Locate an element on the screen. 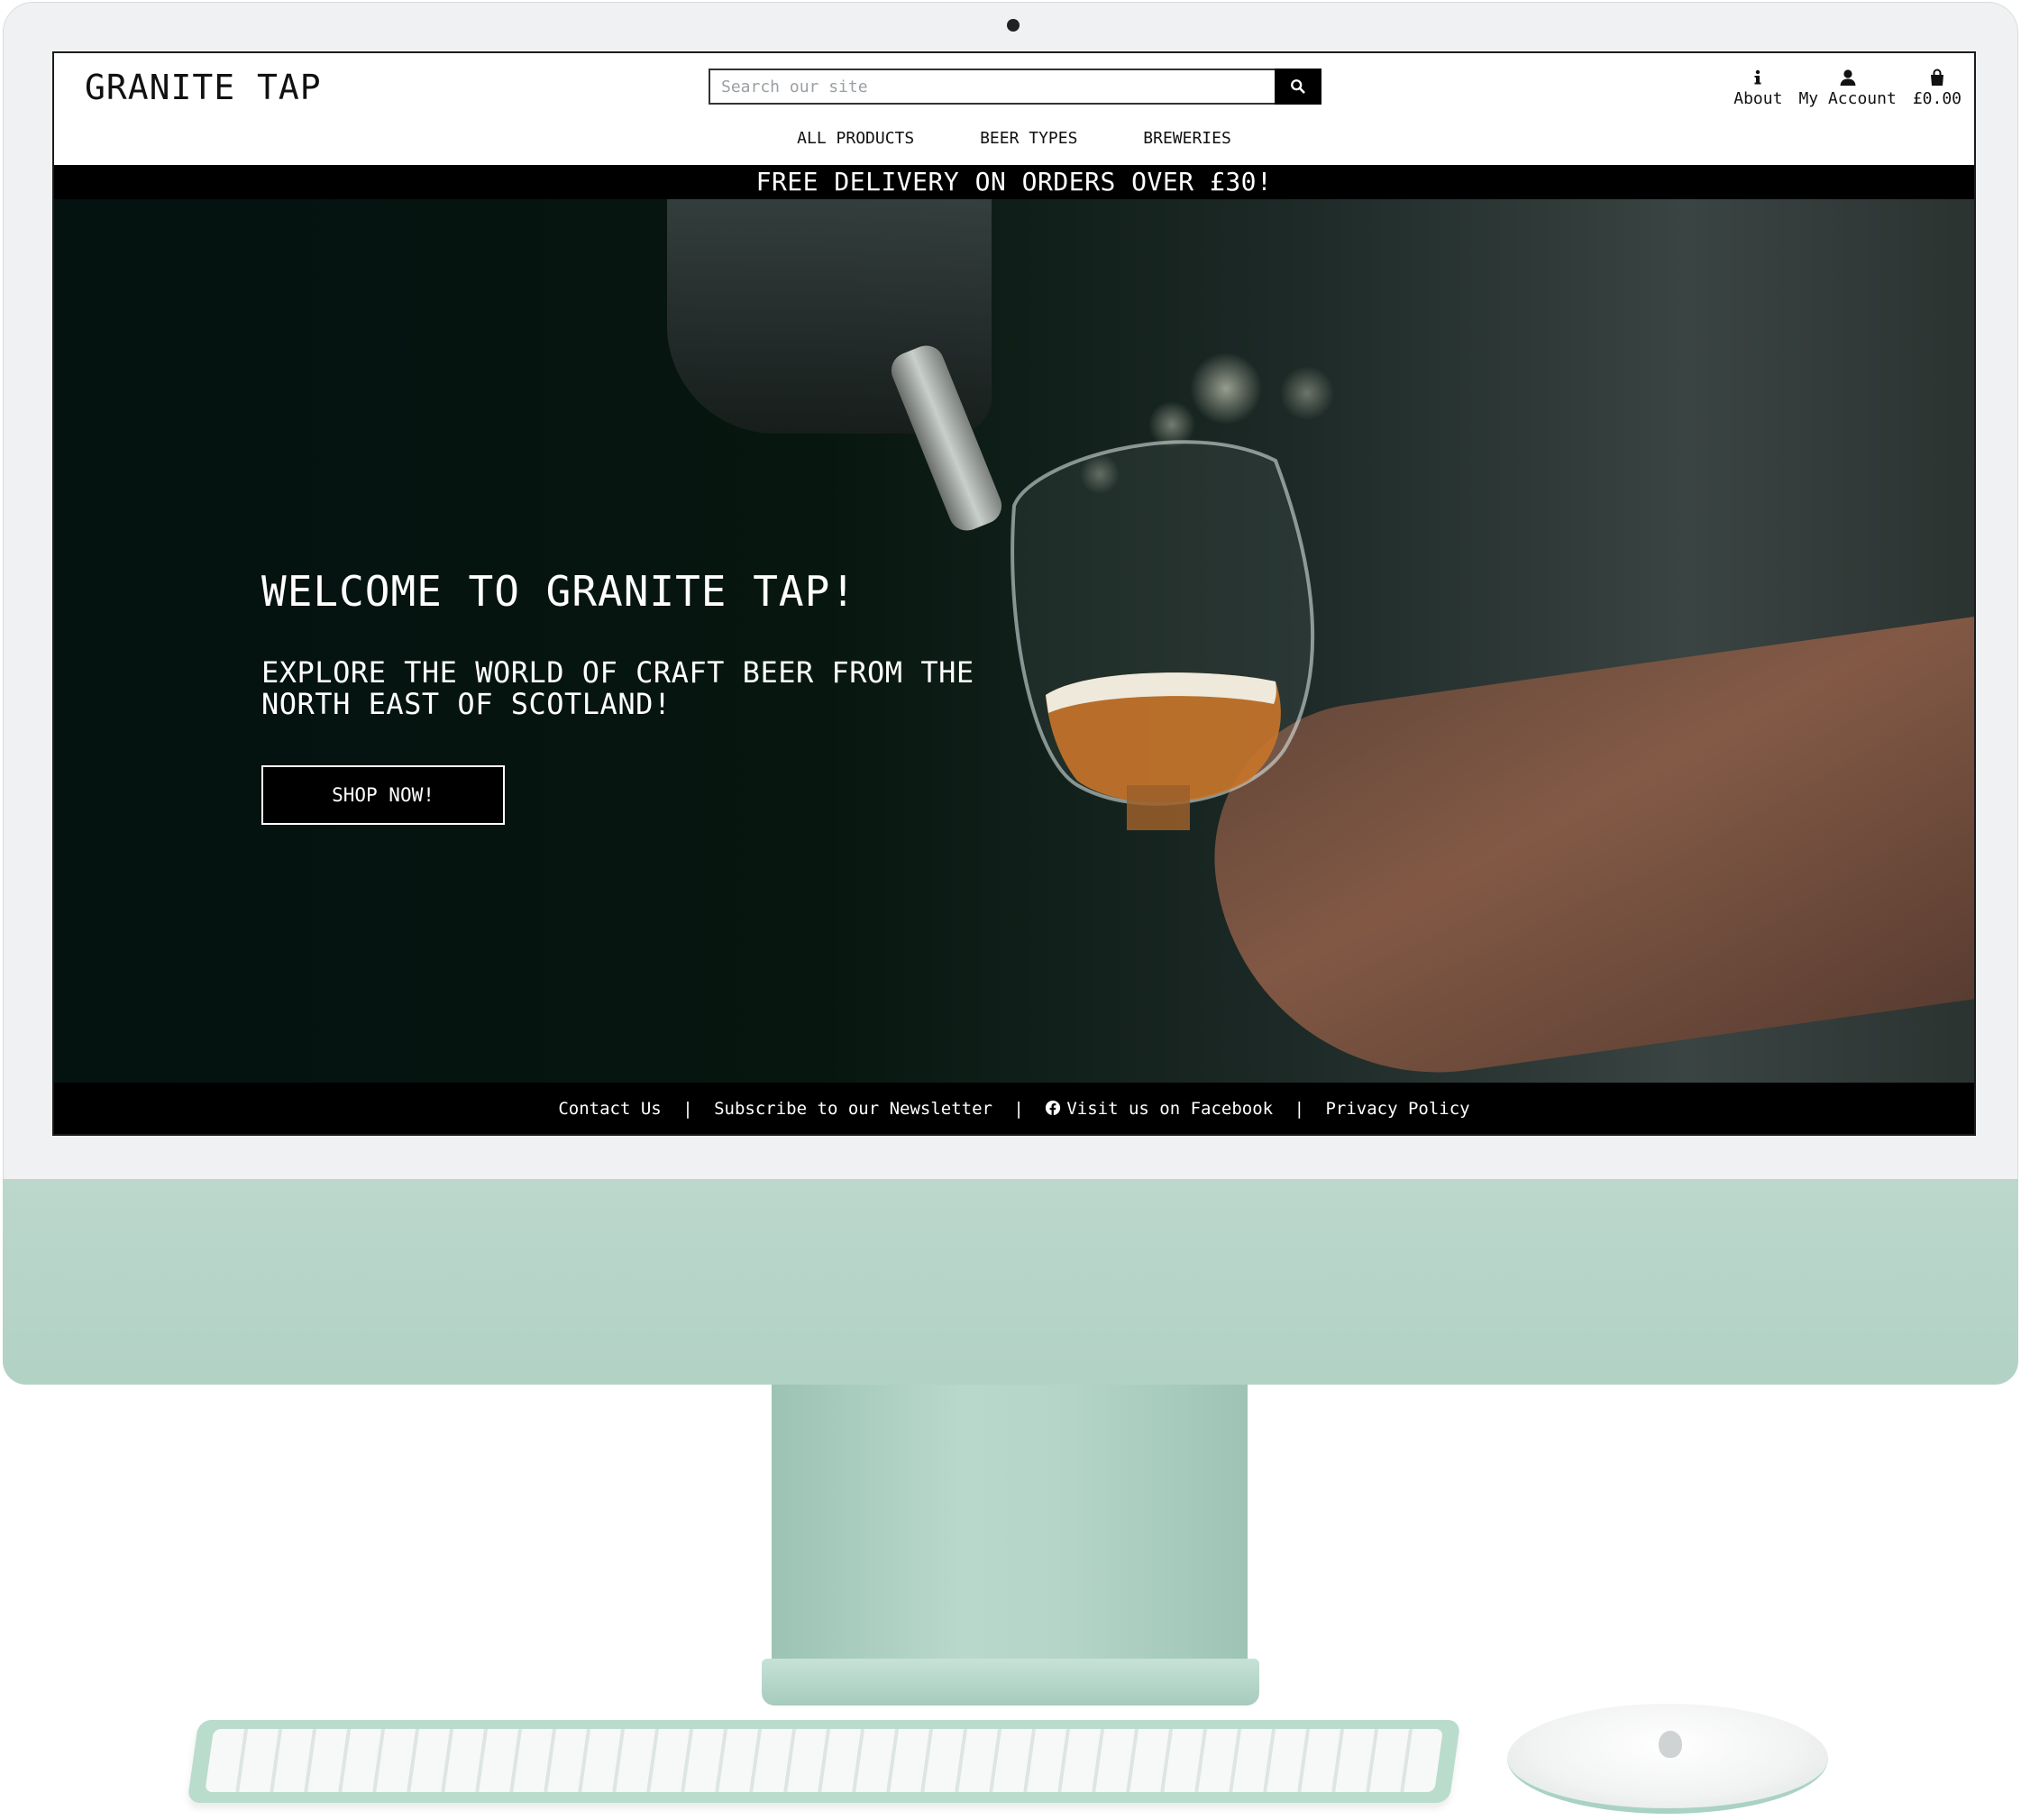 Image resolution: width=2021 pixels, height=1820 pixels. contact-us-link: Contact Us is located at coordinates (609, 1109).